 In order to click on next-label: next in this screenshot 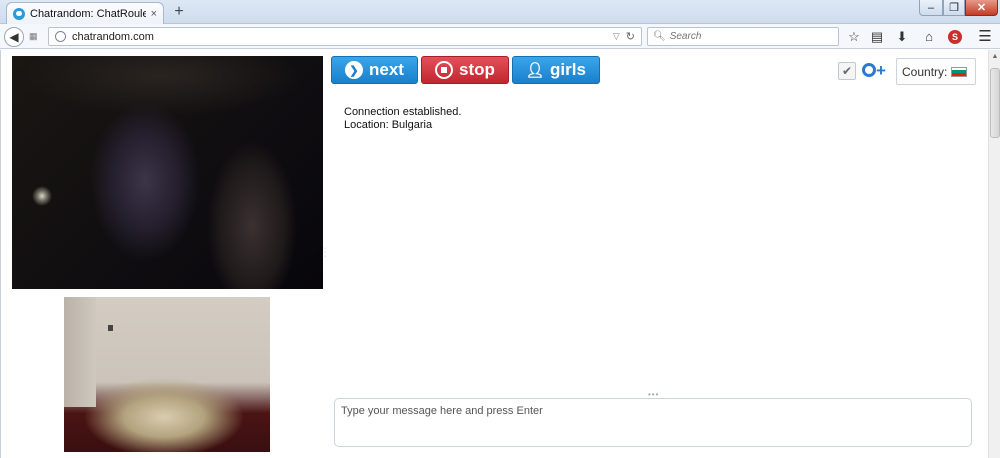, I will do `click(386, 69)`.